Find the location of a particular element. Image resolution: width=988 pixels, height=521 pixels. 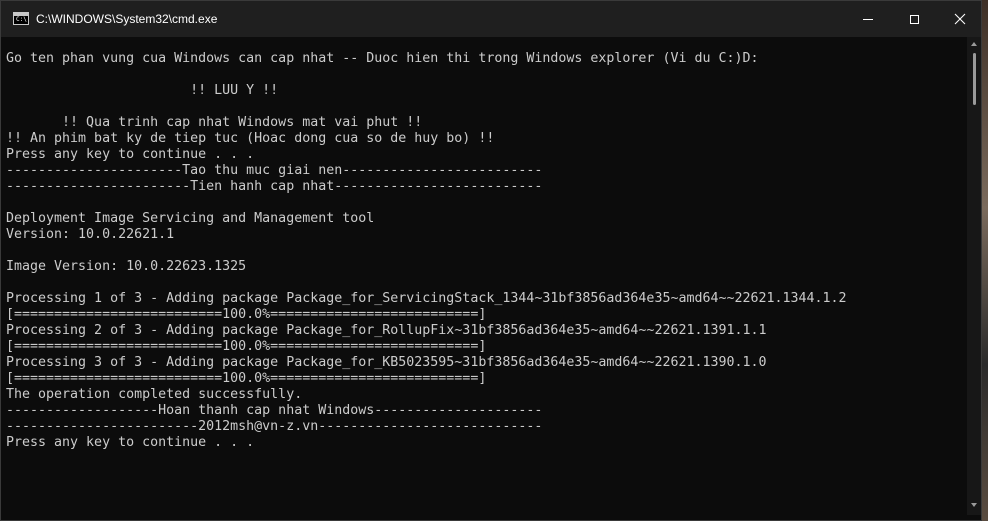

cmd-icon-prompt: C:\ is located at coordinates (21, 19).